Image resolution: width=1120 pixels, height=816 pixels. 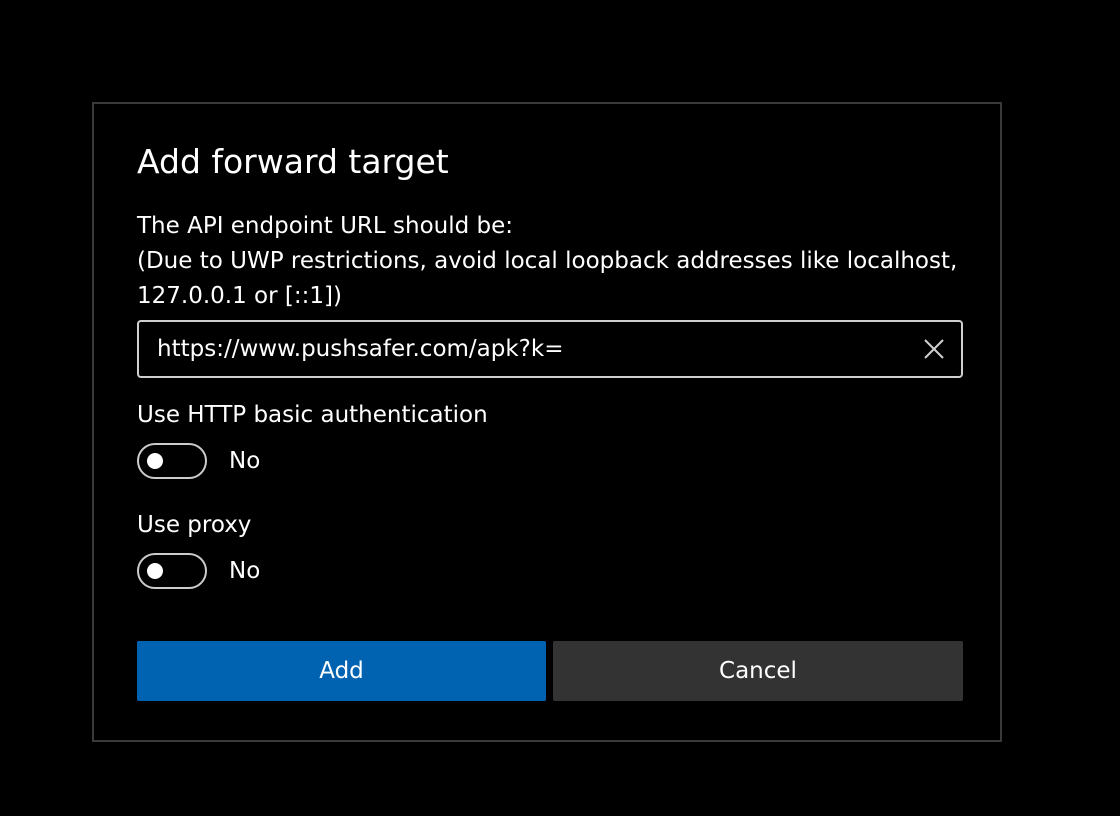 What do you see at coordinates (172, 461) in the screenshot?
I see `basic-auth-toggle` at bounding box center [172, 461].